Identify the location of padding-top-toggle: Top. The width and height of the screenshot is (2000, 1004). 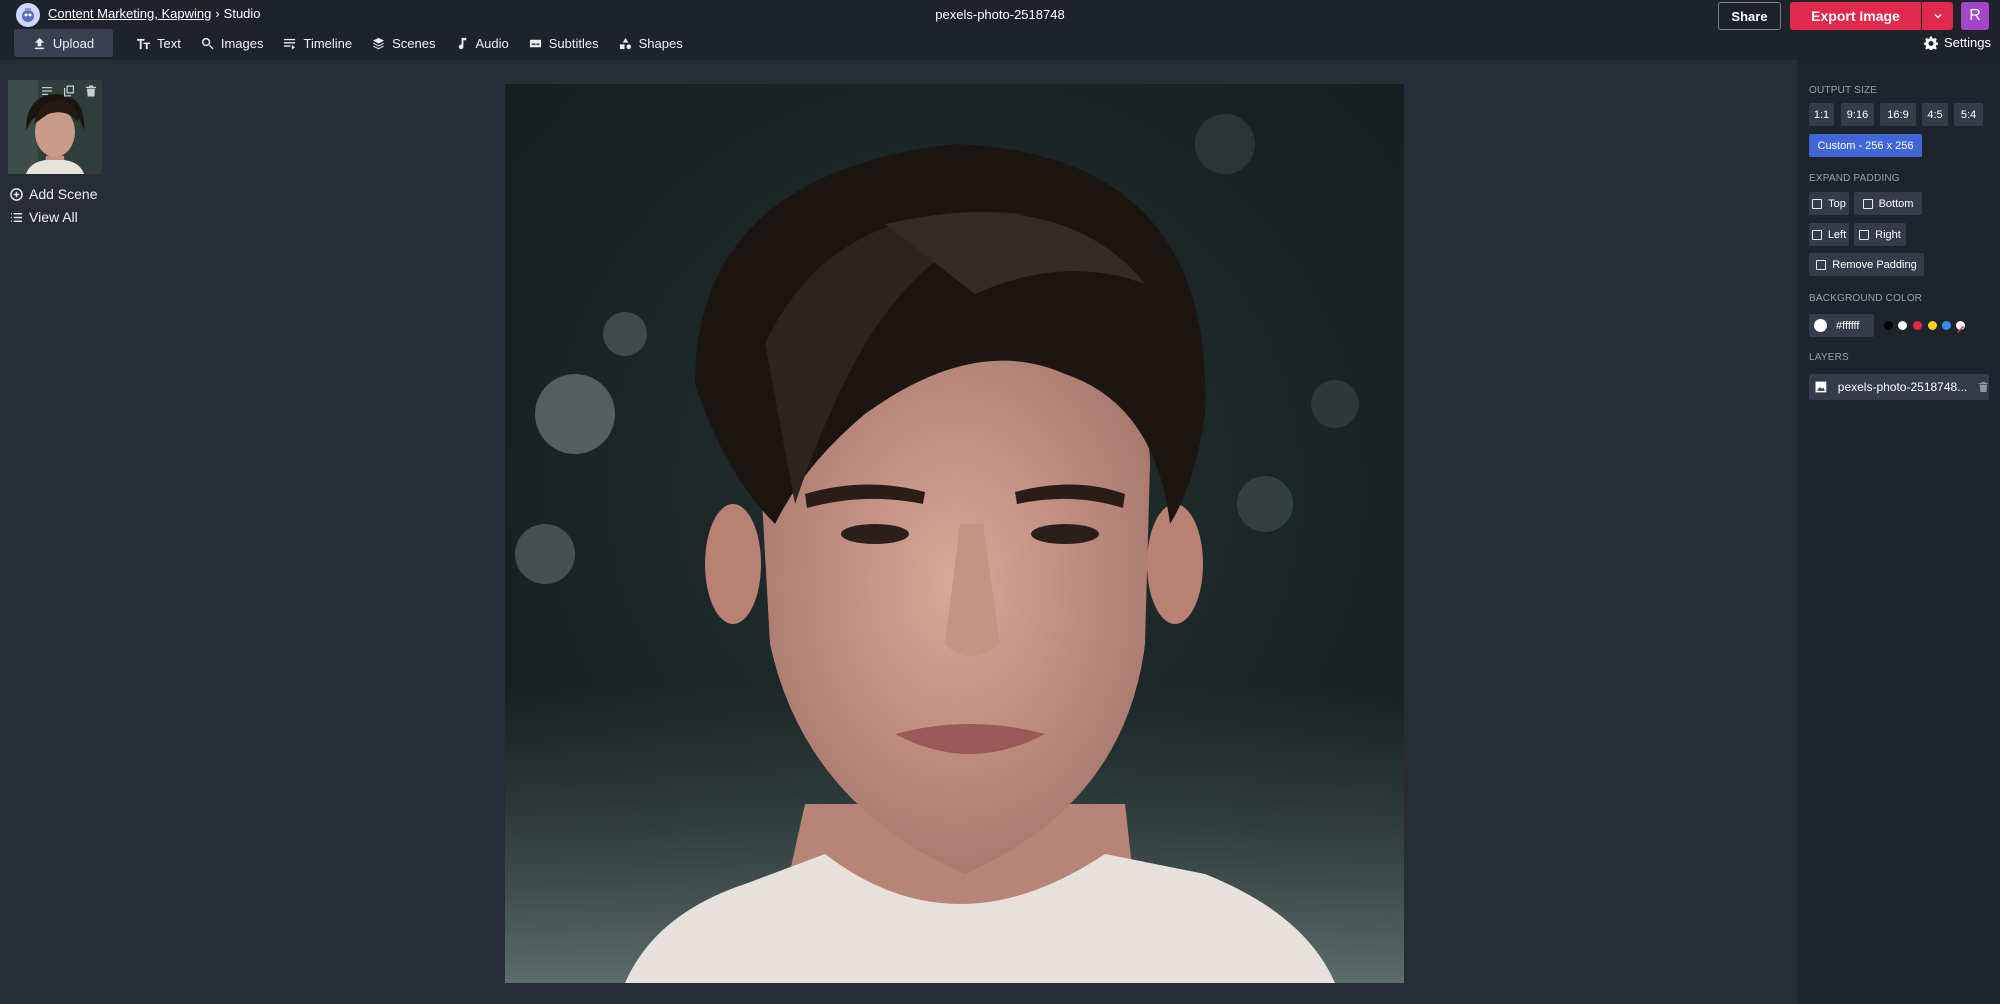
(1829, 203).